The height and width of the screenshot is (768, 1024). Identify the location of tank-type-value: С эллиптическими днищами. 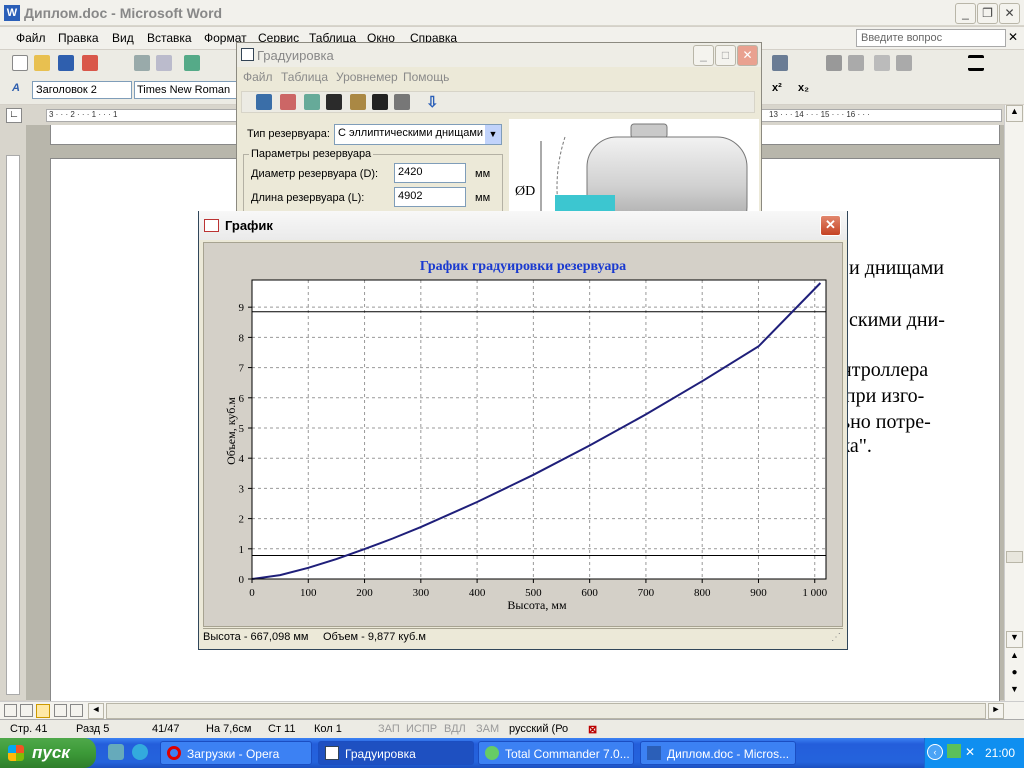
(411, 133).